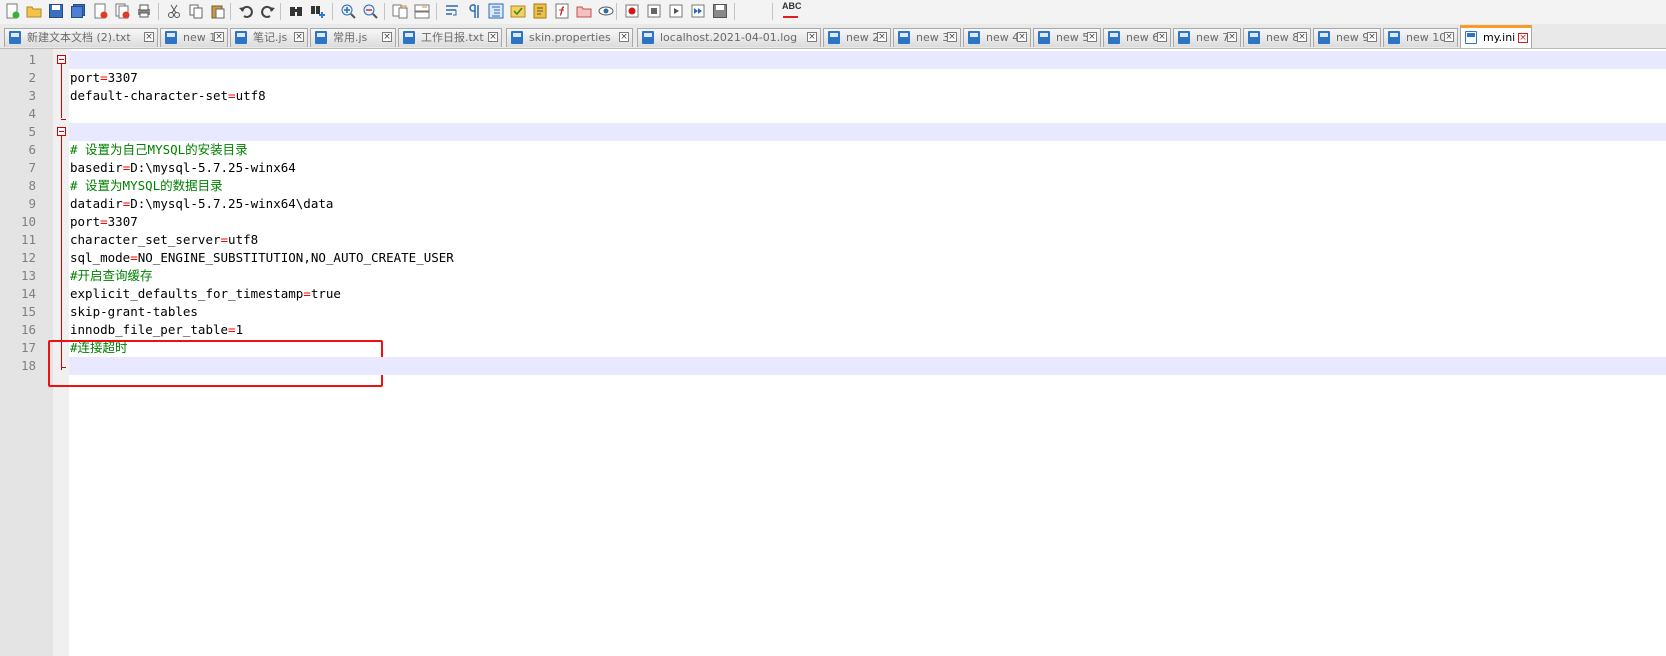 The height and width of the screenshot is (656, 1666). Describe the element at coordinates (867, 366) in the screenshot. I see `current-line` at that location.